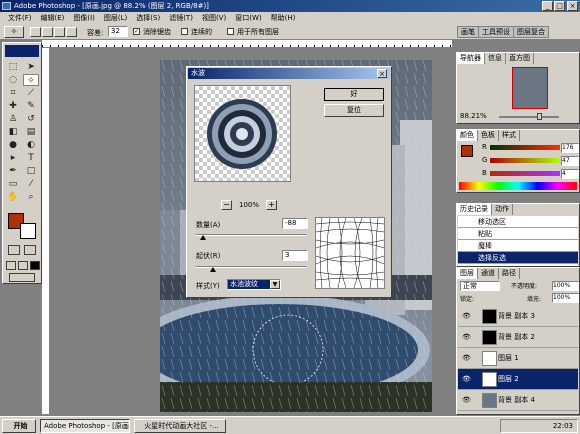 The image size is (580, 434). What do you see at coordinates (212, 269) in the screenshot?
I see `ridges-slider-thumb` at bounding box center [212, 269].